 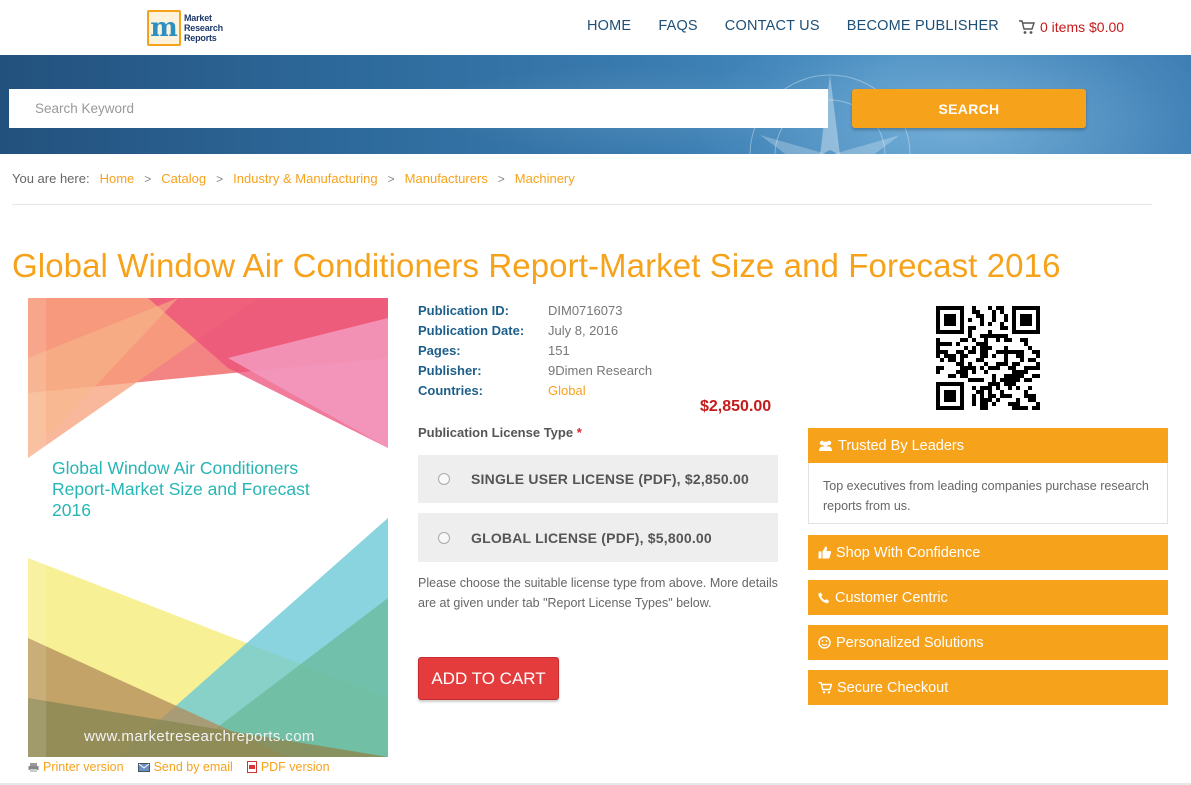 I want to click on publisher-label: Publisher:, so click(x=450, y=370).